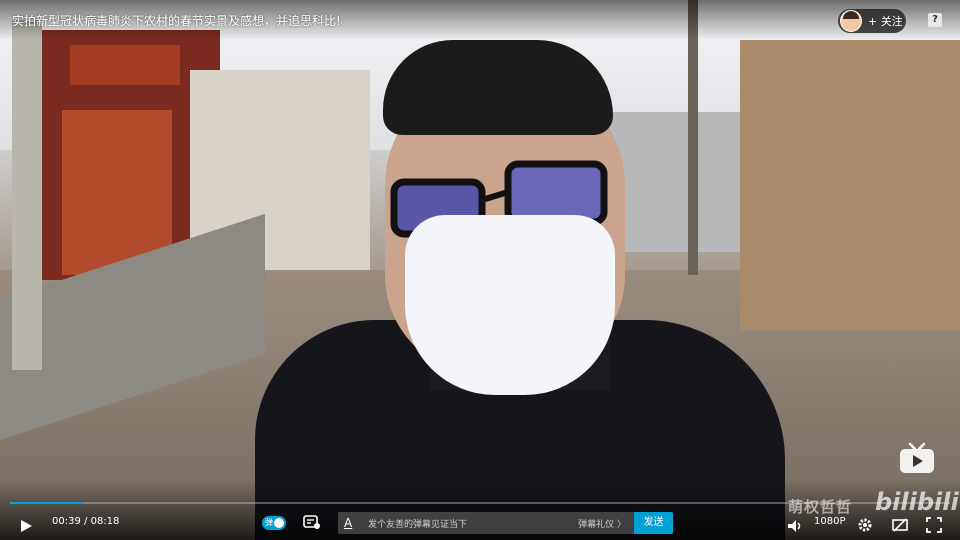 This screenshot has height=540, width=960. Describe the element at coordinates (850, 185) in the screenshot. I see `scene-brick-building` at that location.